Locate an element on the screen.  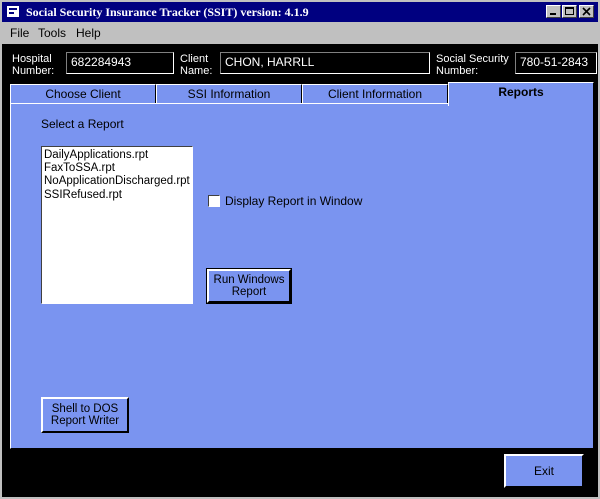
report-list-item: DailyApplications.rpt is located at coordinates (117, 155).